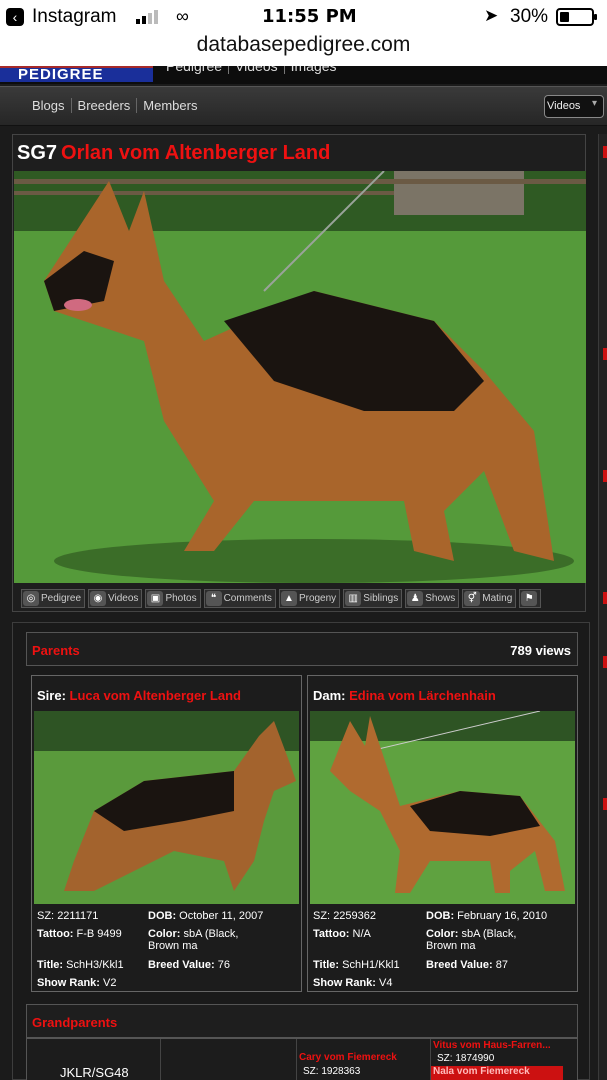 The width and height of the screenshot is (607, 1080). I want to click on dog-name: Orlan vom Altenberger Land, so click(196, 153).